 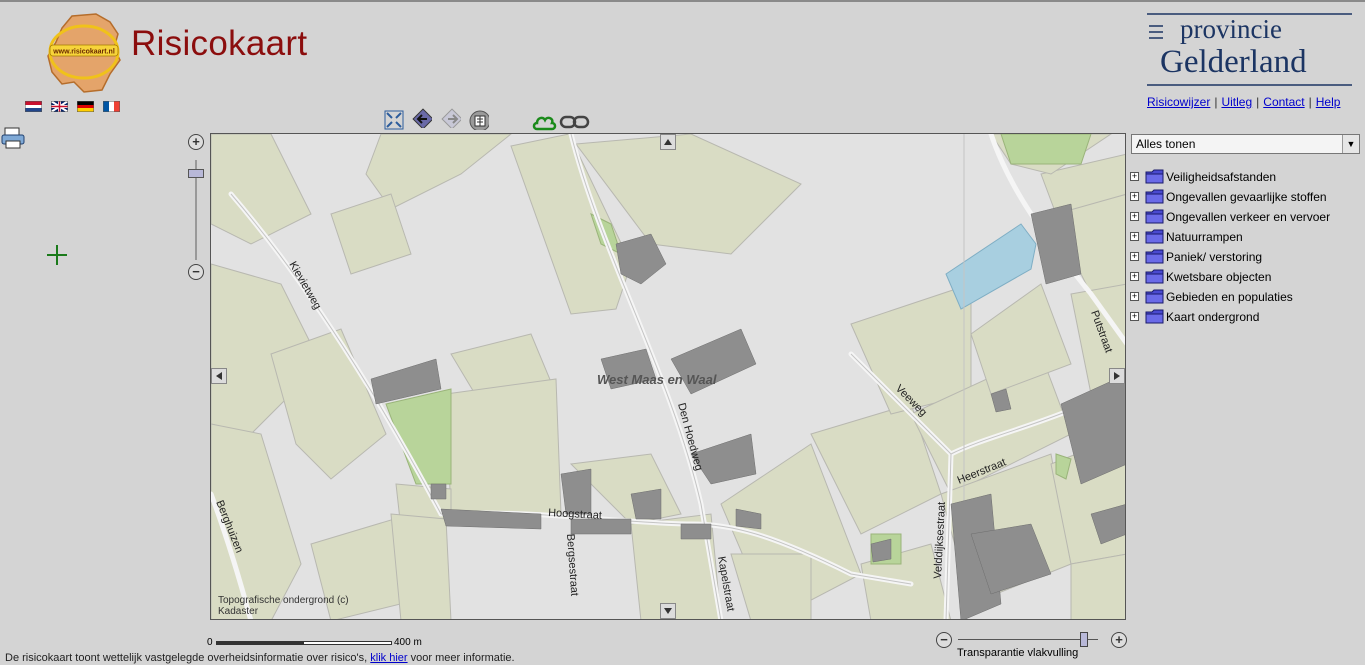 I want to click on layer-label: Kwetsbare objecten, so click(x=1219, y=277).